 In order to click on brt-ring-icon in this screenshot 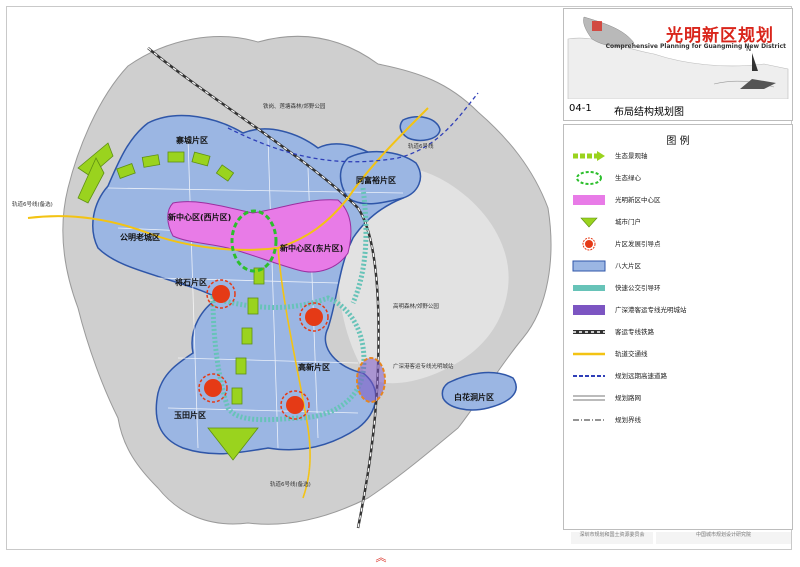, I will do `click(589, 288)`.